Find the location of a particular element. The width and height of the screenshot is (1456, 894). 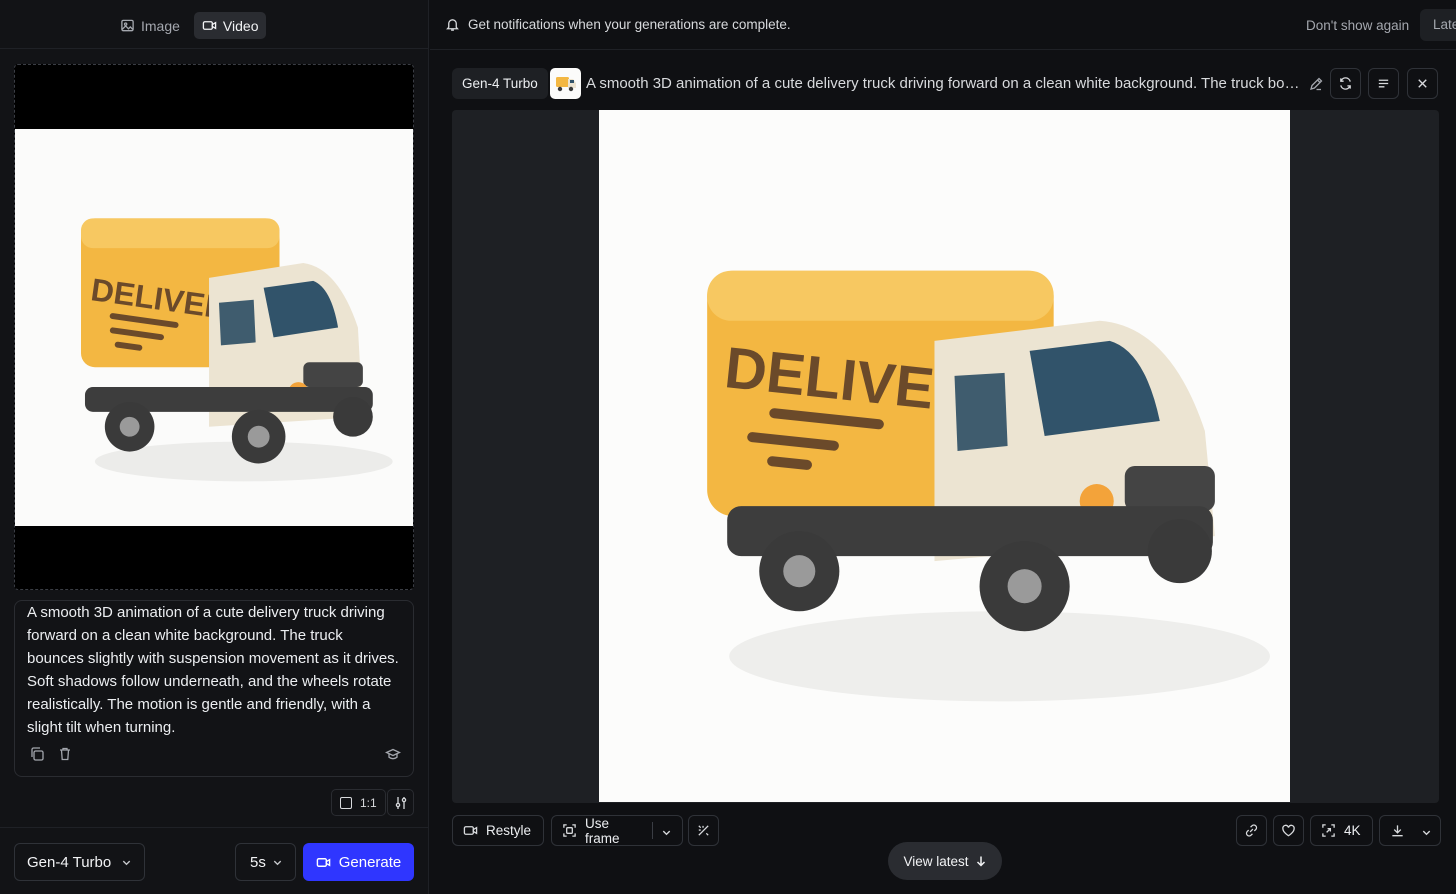

use-frame-button: Use frame is located at coordinates (617, 830).